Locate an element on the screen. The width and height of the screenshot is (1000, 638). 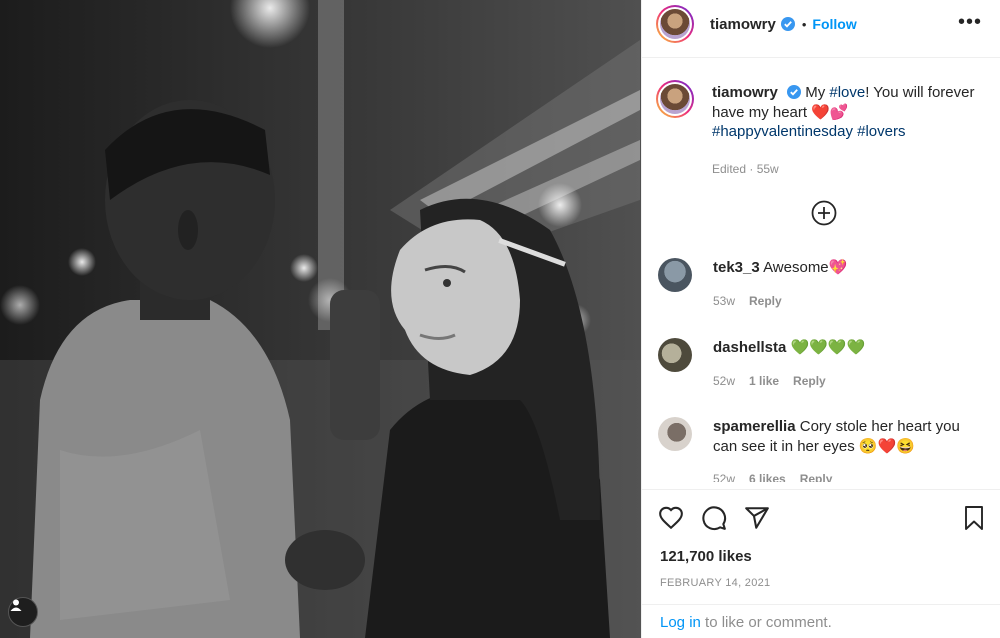
header-divider is located at coordinates (821, 57).